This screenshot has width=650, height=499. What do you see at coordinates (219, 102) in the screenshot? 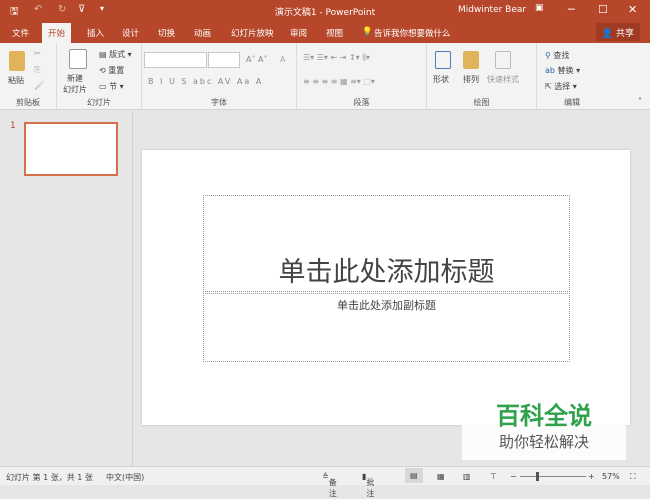
I see `group-label: 字体` at bounding box center [219, 102].